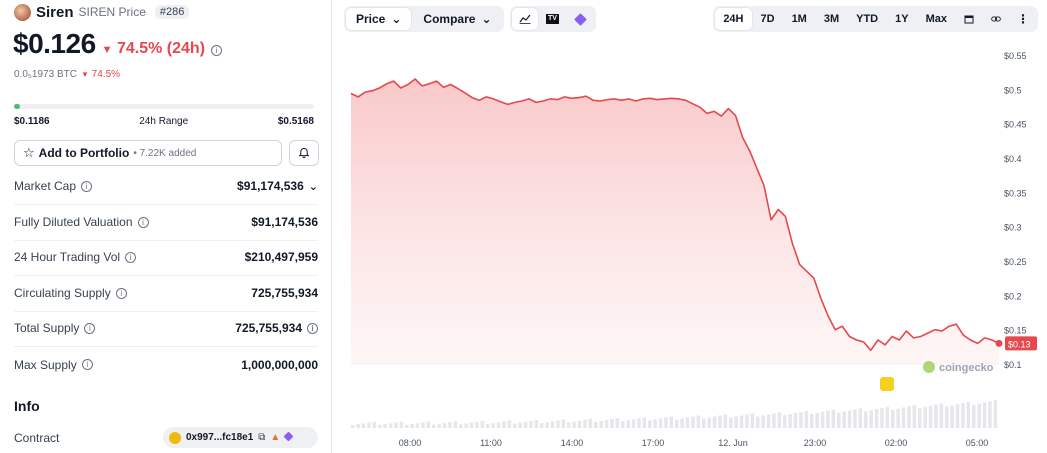 The image size is (1047, 453). Describe the element at coordinates (901, 19) in the screenshot. I see `tab-period-1y: 1Y` at that location.